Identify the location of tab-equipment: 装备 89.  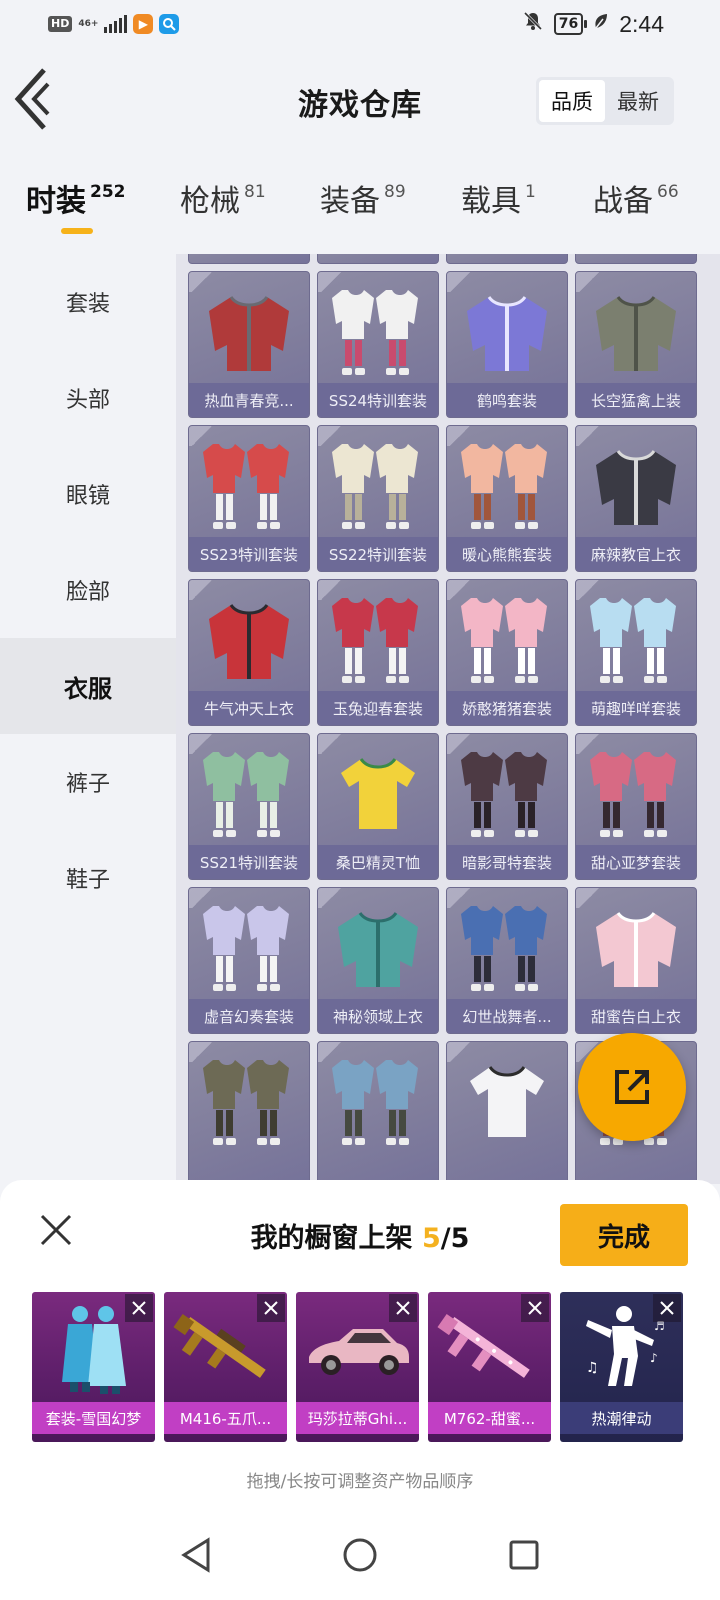
(363, 202).